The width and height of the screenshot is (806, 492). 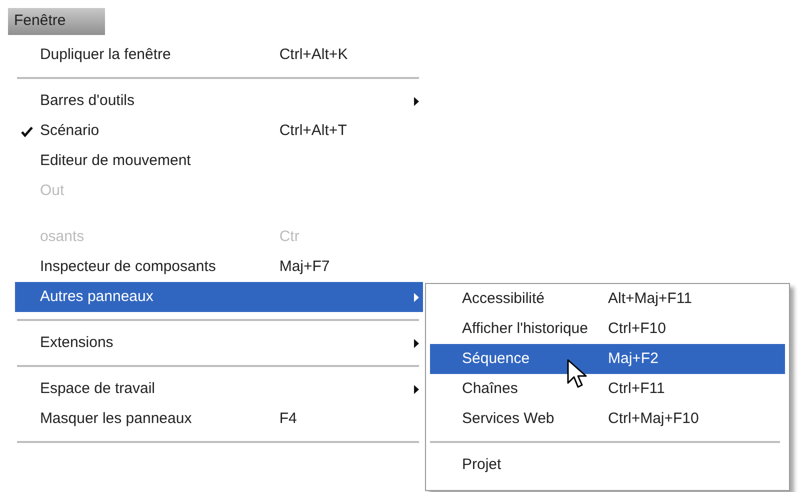 What do you see at coordinates (654, 418) in the screenshot?
I see `shortcut-text: Ctrl+Maj+F10` at bounding box center [654, 418].